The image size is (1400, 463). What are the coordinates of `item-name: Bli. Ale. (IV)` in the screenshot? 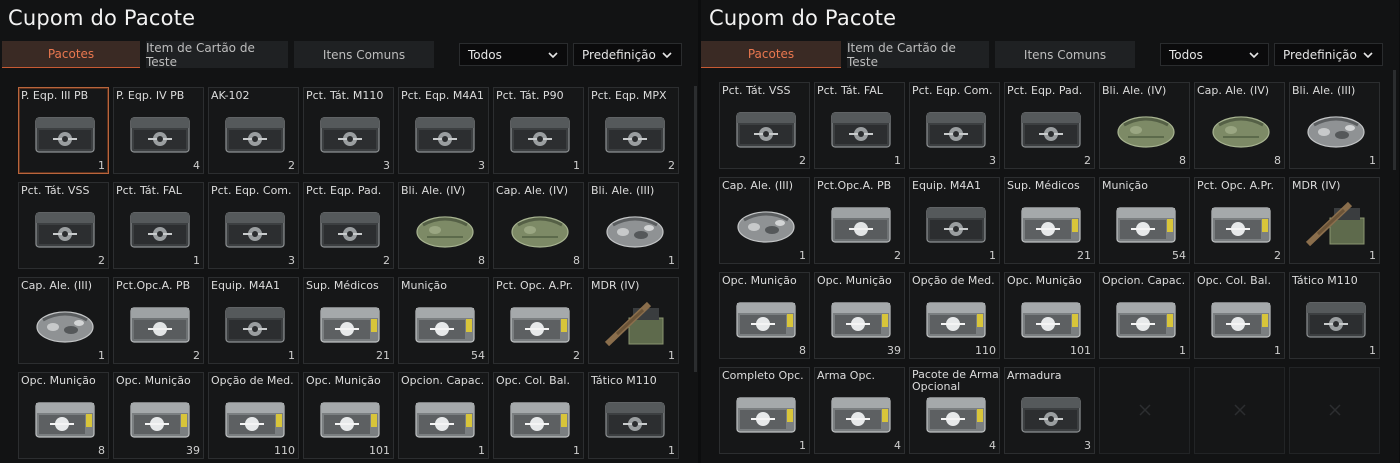 It's located at (433, 190).